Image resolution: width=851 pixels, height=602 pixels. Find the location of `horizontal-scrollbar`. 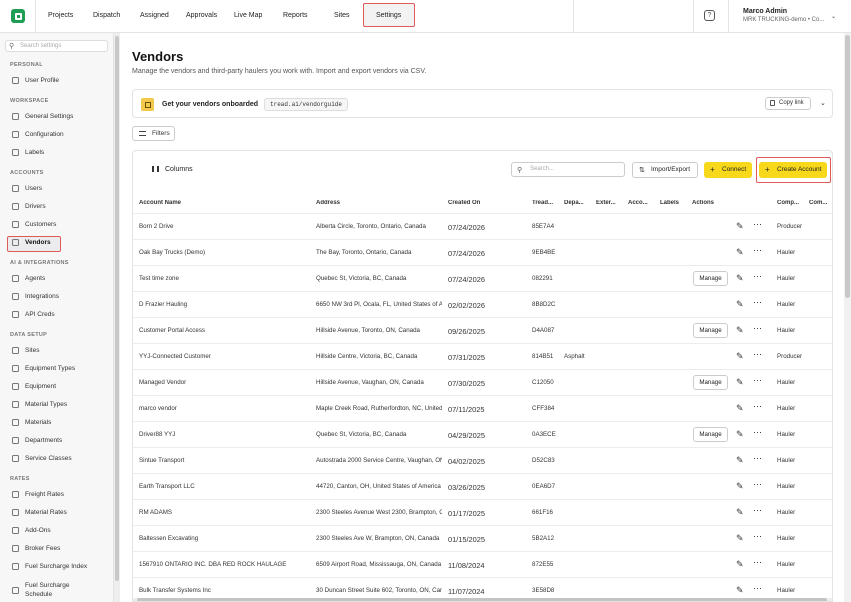

horizontal-scrollbar is located at coordinates (482, 599).